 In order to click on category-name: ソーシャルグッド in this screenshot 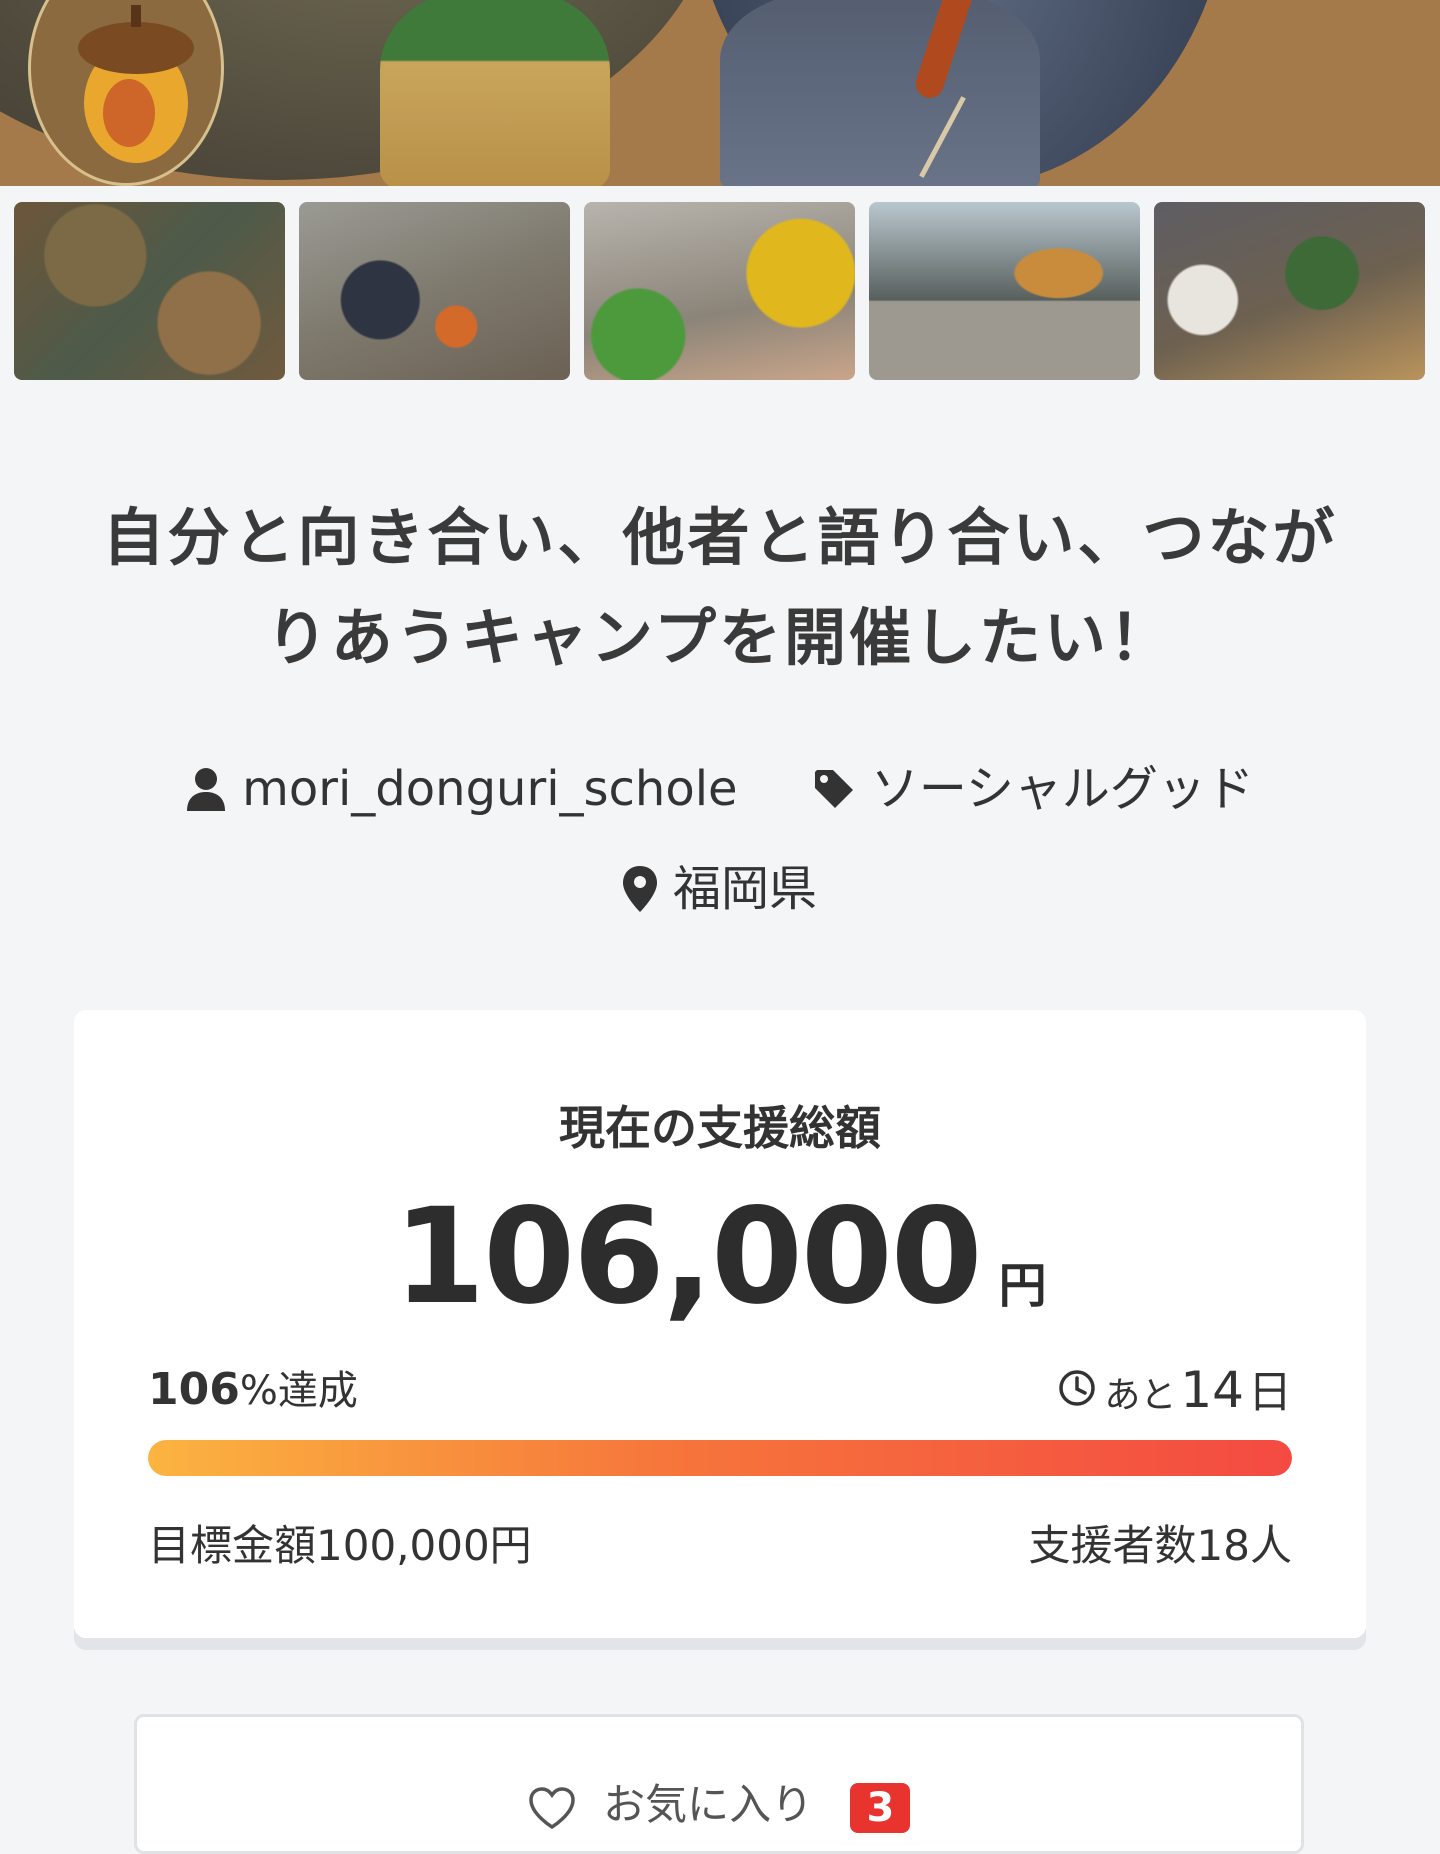, I will do `click(1062, 789)`.